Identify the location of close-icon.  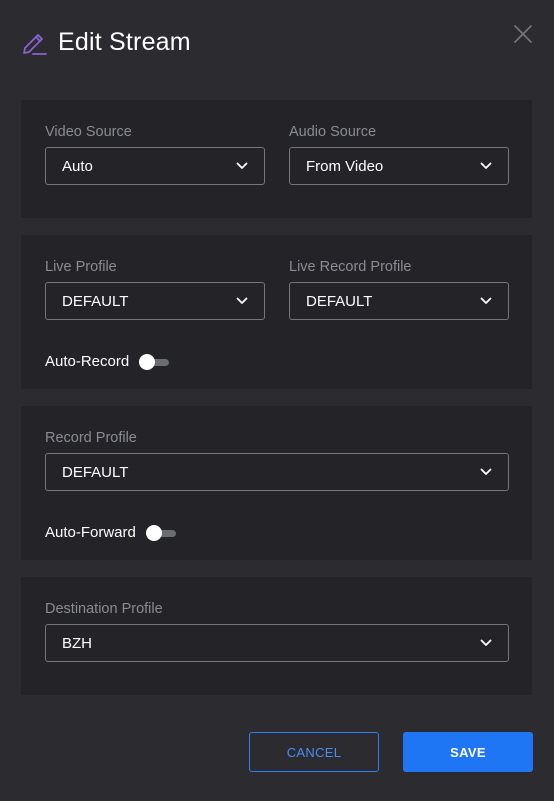
(523, 34).